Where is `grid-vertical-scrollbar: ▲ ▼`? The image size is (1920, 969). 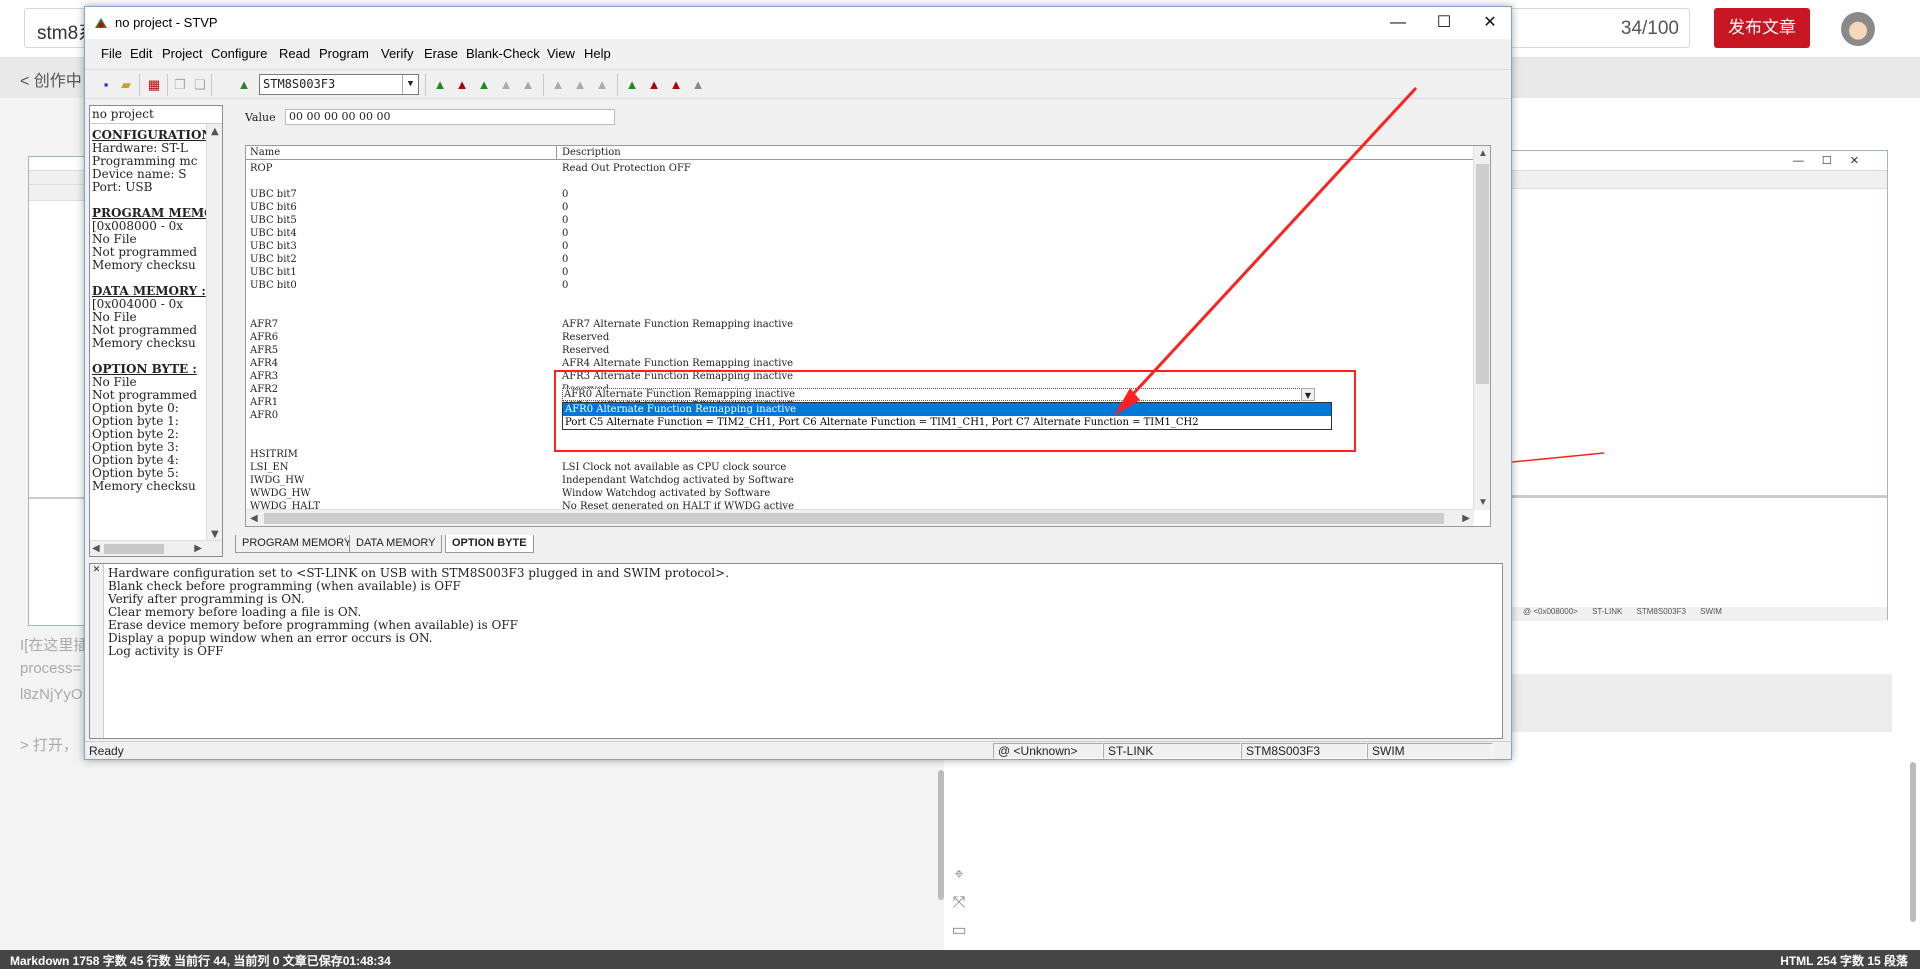 grid-vertical-scrollbar: ▲ ▼ is located at coordinates (1481, 328).